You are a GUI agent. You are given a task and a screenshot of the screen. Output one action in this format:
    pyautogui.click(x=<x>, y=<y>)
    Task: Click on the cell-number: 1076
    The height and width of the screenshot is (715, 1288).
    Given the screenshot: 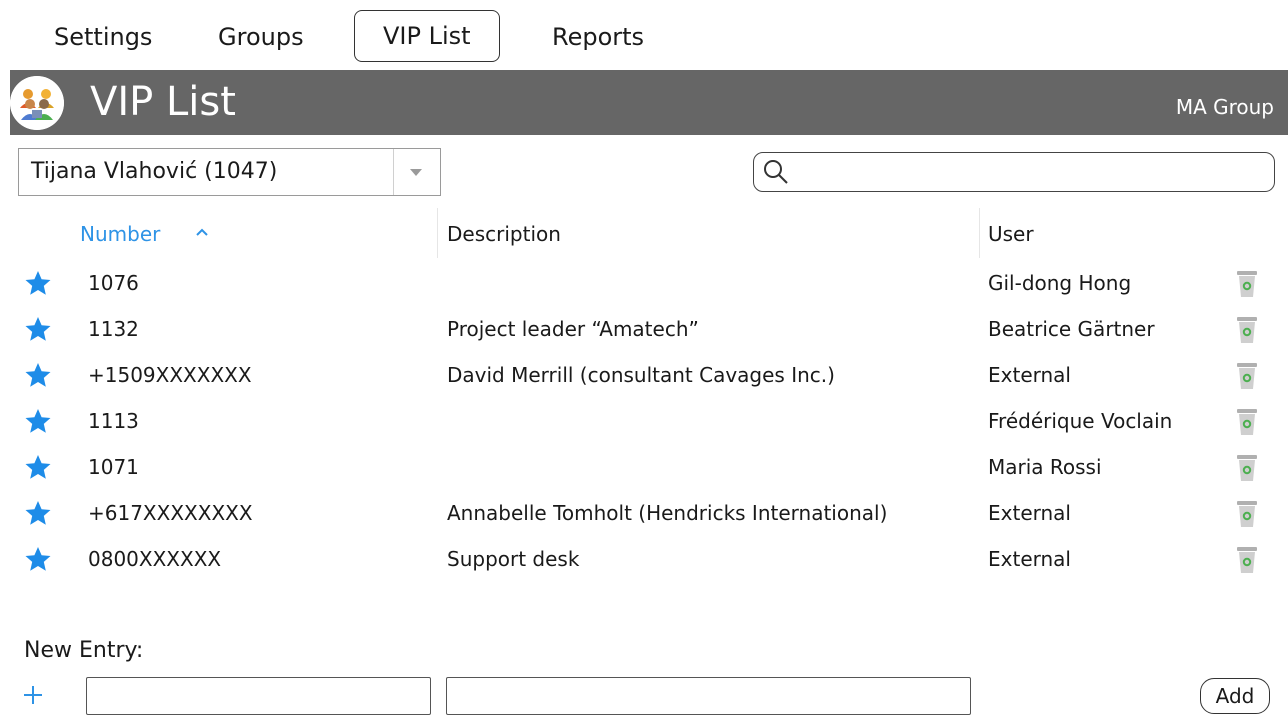 What is the action you would take?
    pyautogui.click(x=113, y=283)
    